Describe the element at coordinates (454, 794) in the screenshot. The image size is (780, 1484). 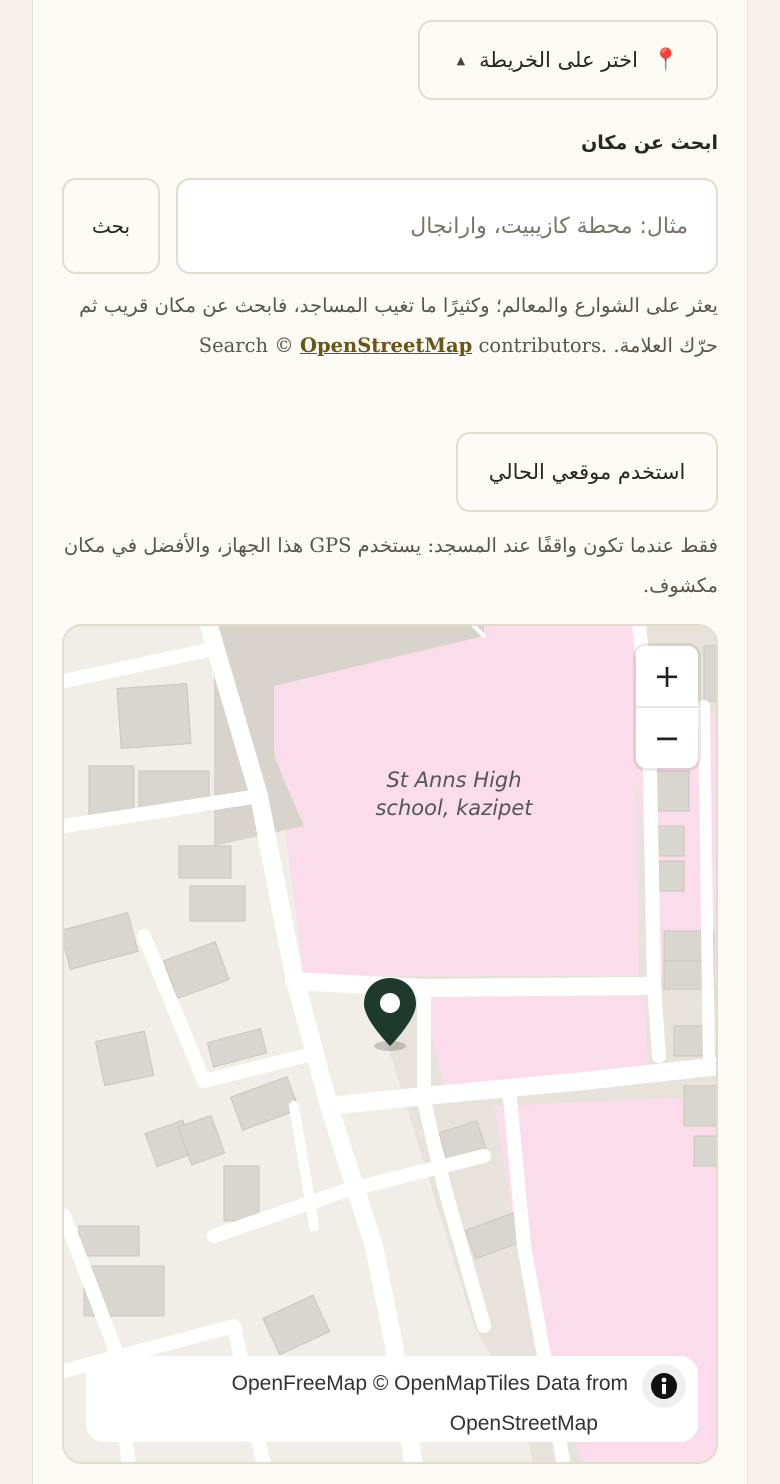
I see `school-map-label: St Anns High school, kazipet` at that location.